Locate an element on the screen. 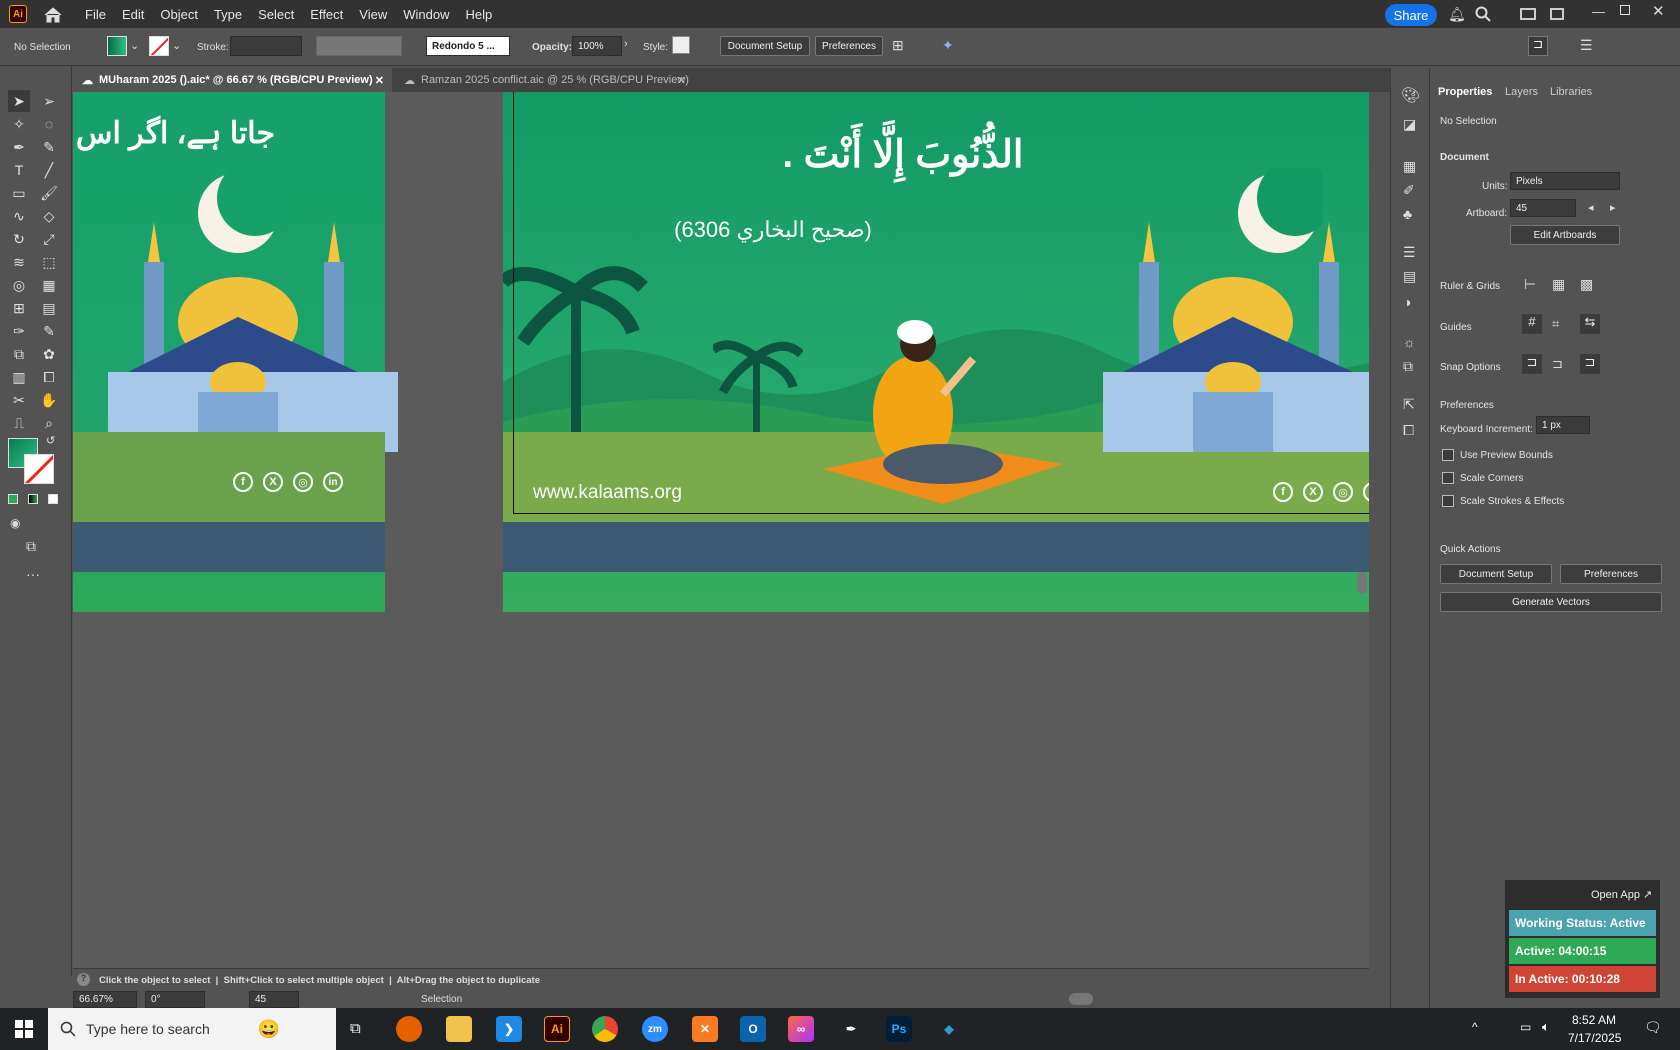 The image size is (1680, 1050). stroke-weight-field is located at coordinates (266, 46).